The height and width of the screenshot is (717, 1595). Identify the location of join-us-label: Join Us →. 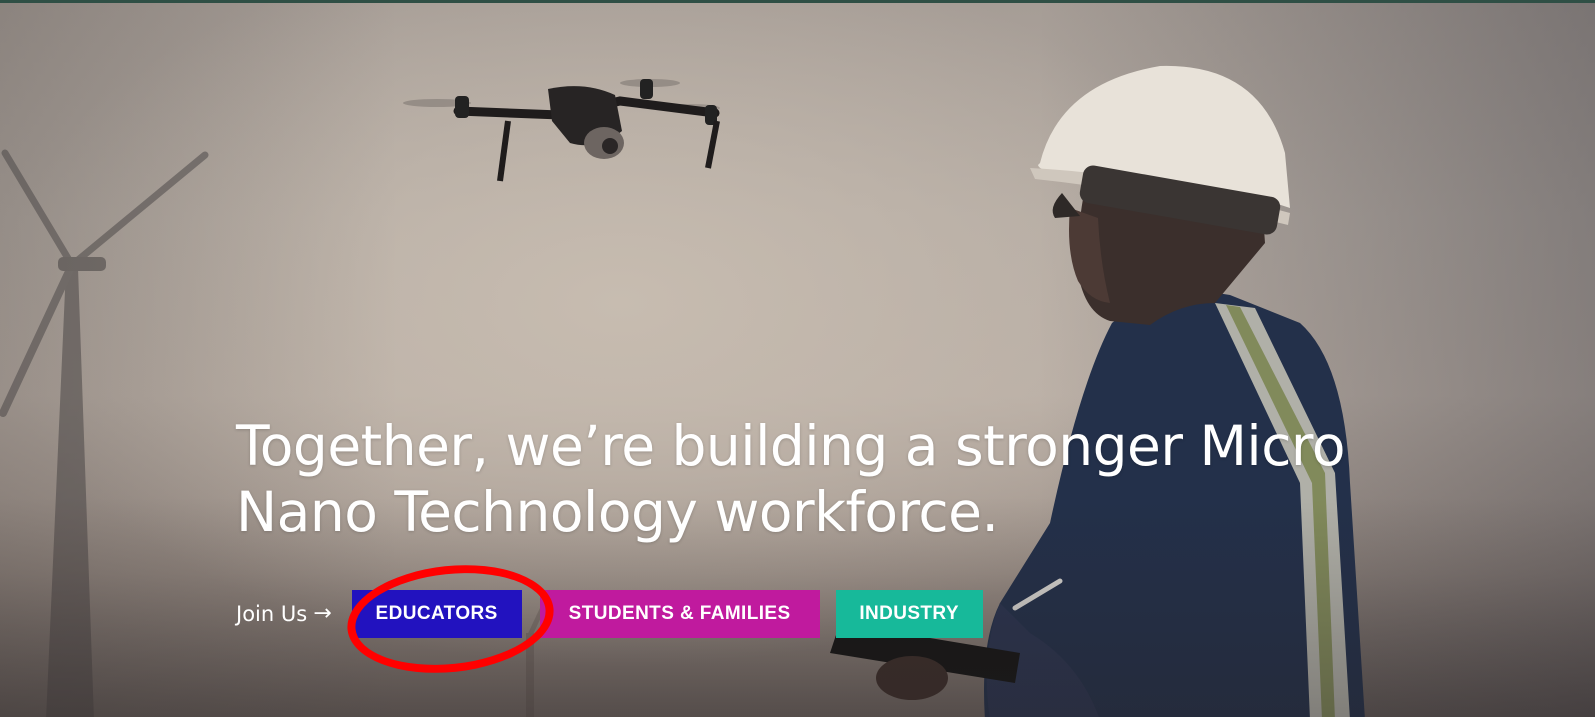
(284, 614).